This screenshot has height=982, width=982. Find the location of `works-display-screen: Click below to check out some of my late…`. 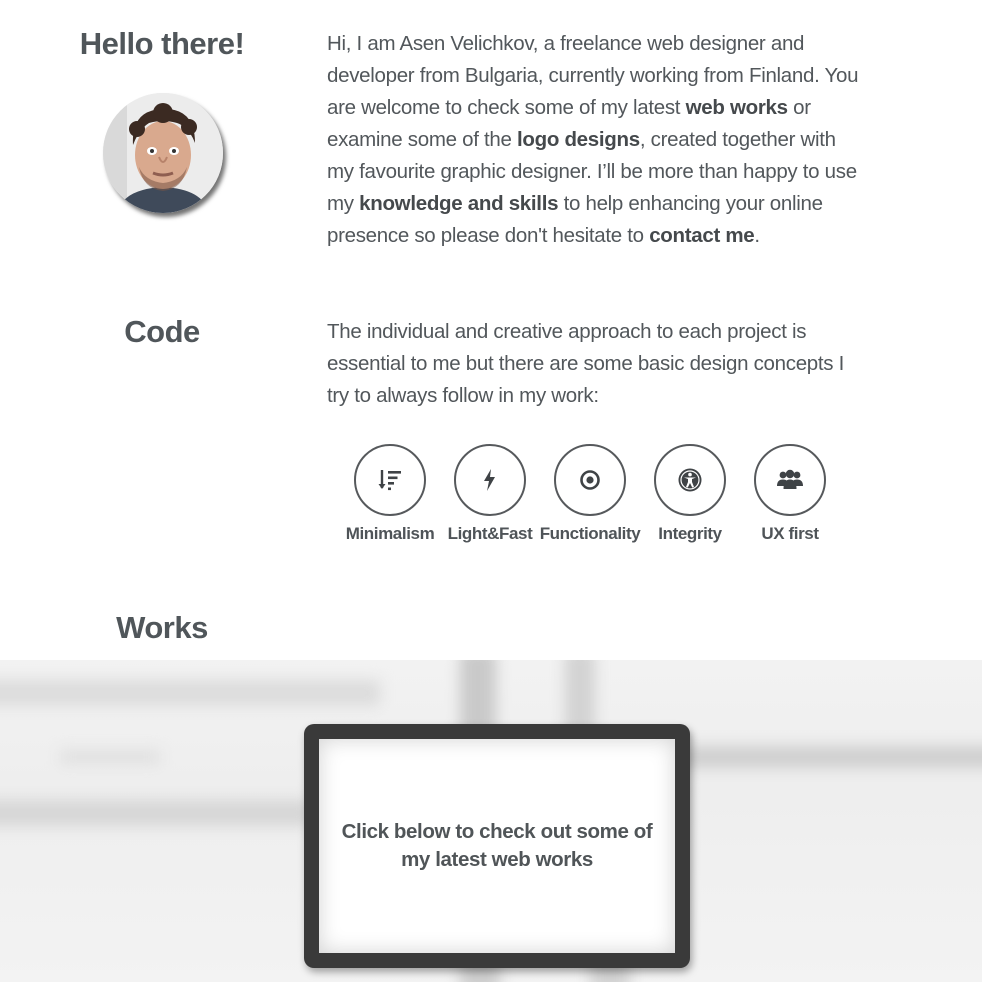

works-display-screen: Click below to check out some of my late… is located at coordinates (497, 846).